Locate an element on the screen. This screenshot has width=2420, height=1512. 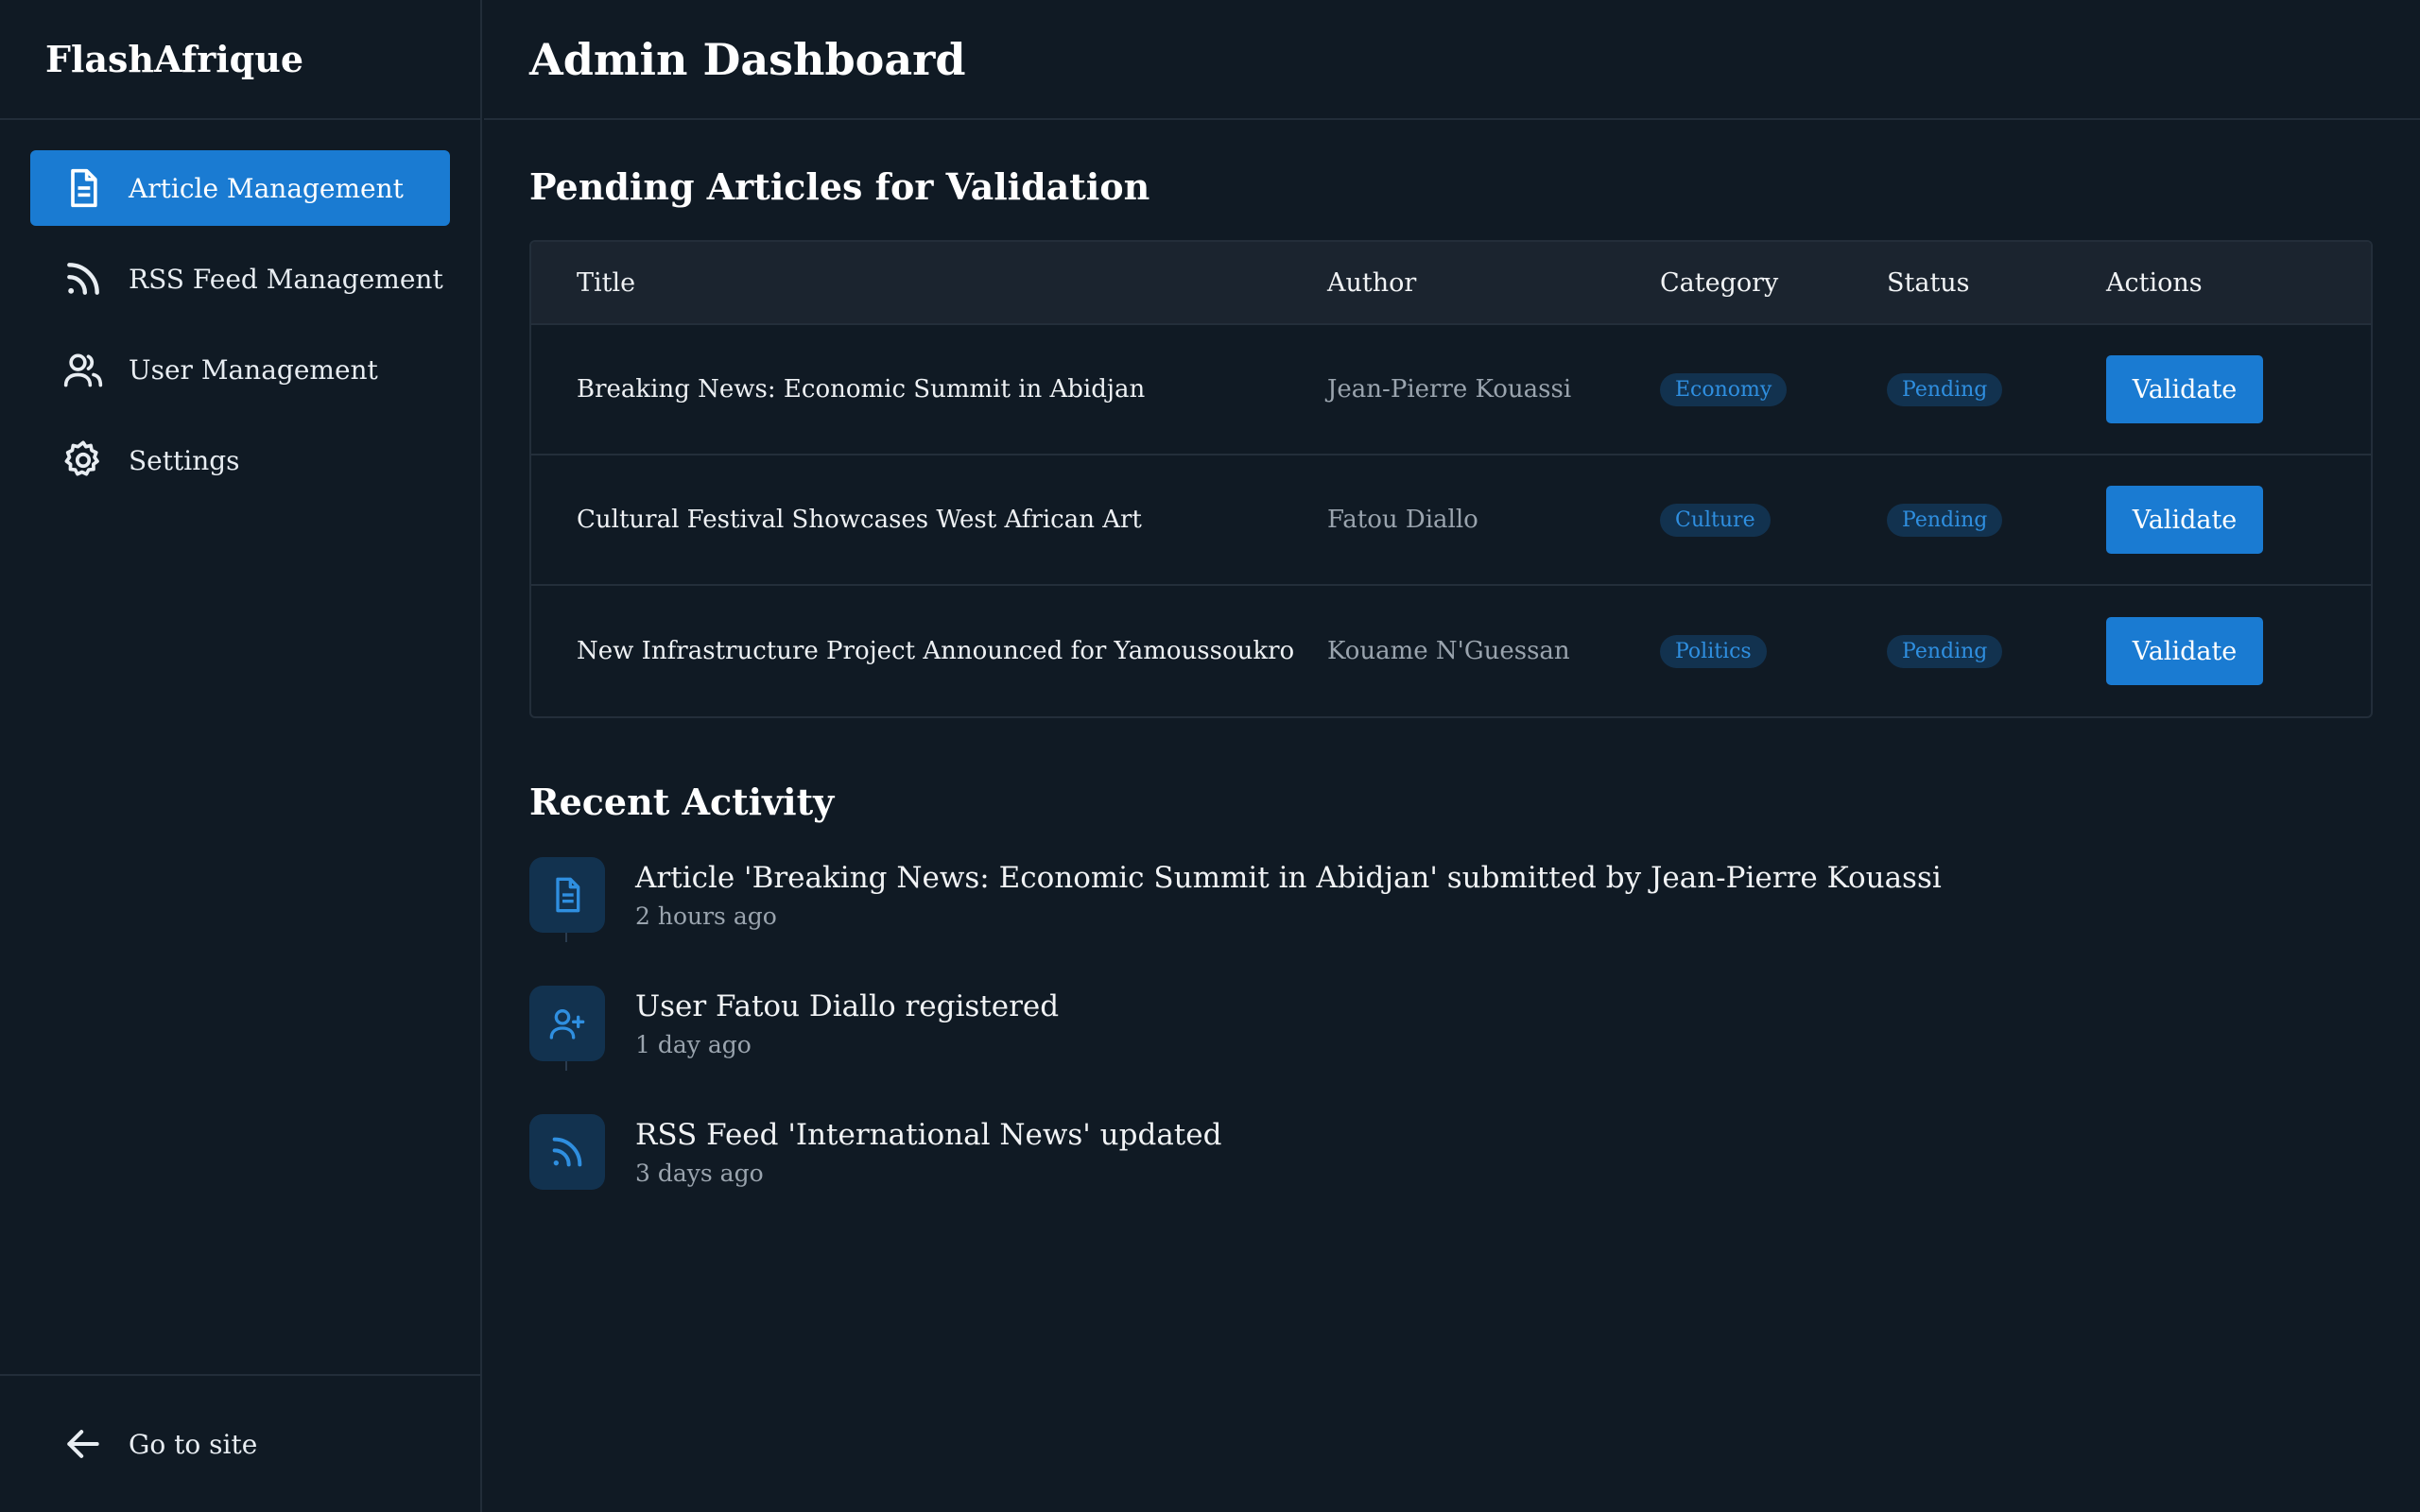
article-author: Jean-Pierre Kouassi is located at coordinates (1449, 389).